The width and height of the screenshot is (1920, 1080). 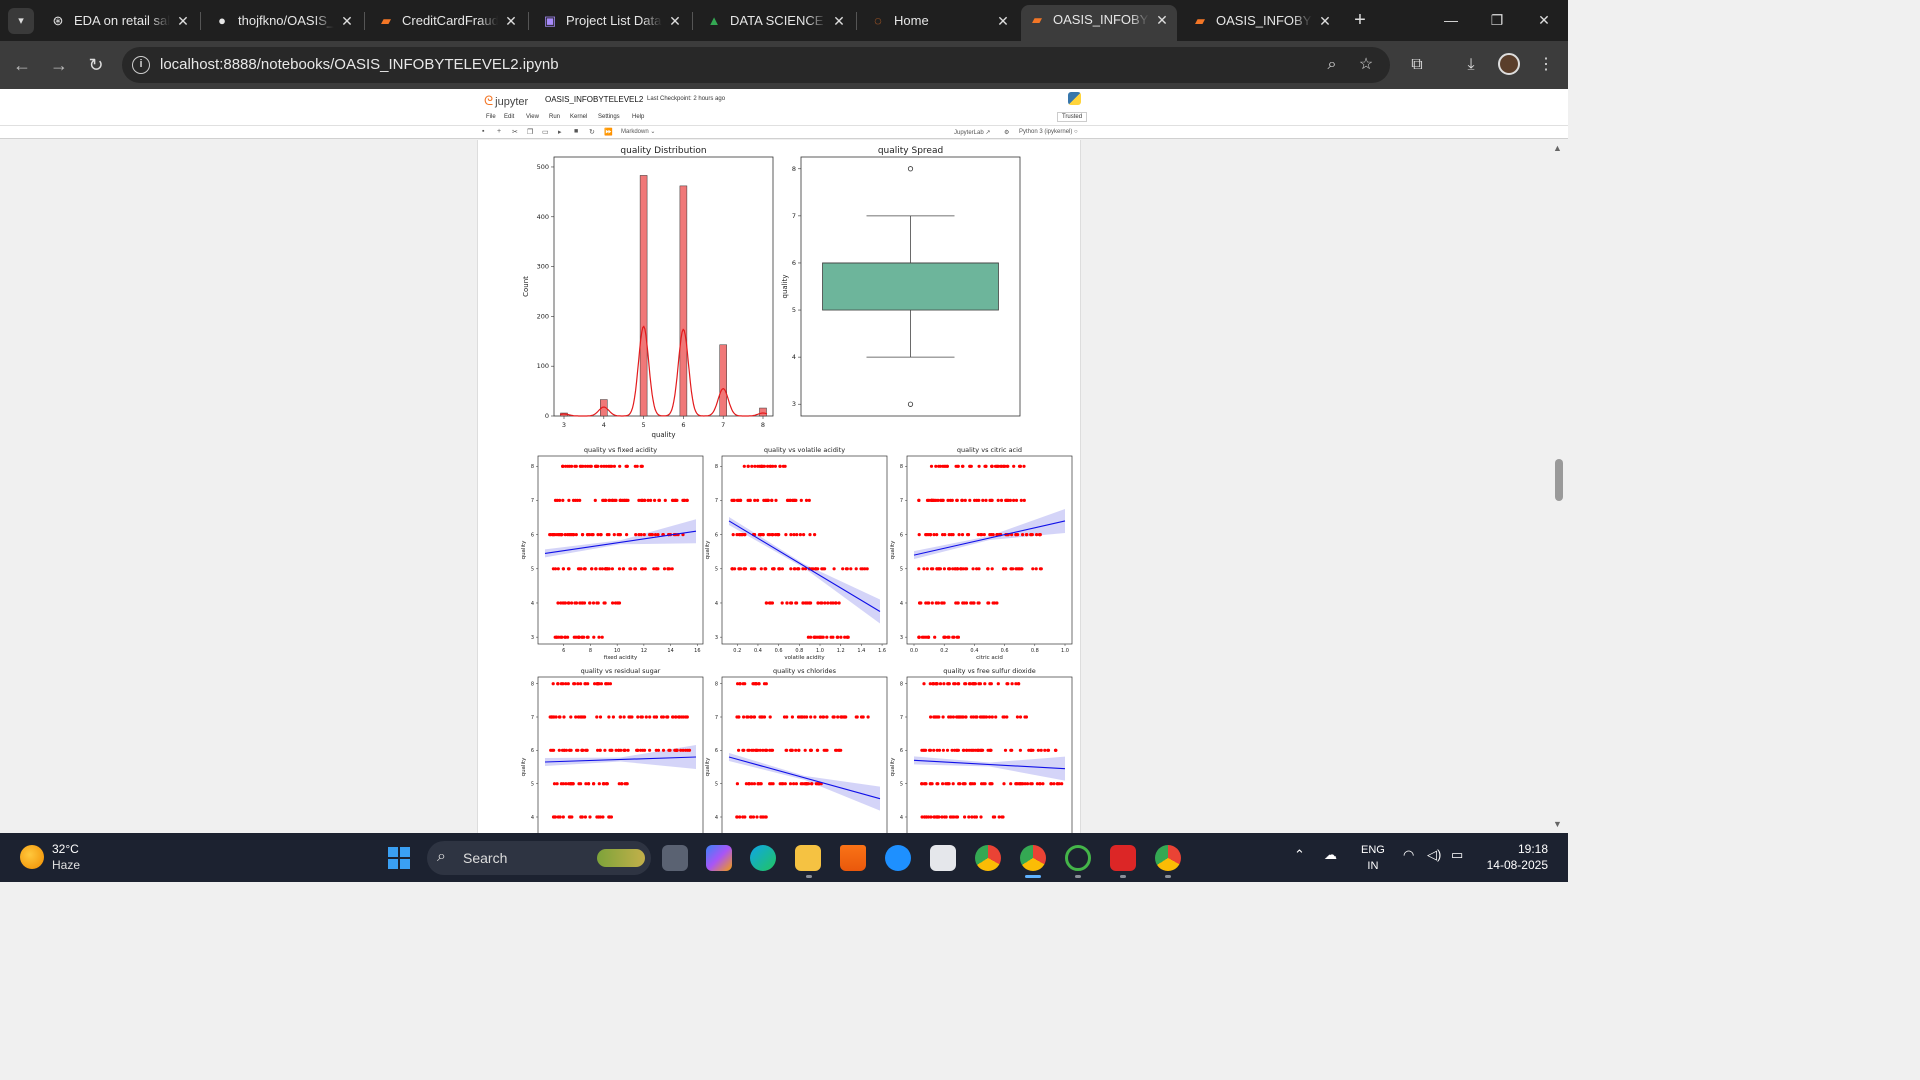 What do you see at coordinates (1557, 148) in the screenshot?
I see `scroll-up-arrow-icon: ▲` at bounding box center [1557, 148].